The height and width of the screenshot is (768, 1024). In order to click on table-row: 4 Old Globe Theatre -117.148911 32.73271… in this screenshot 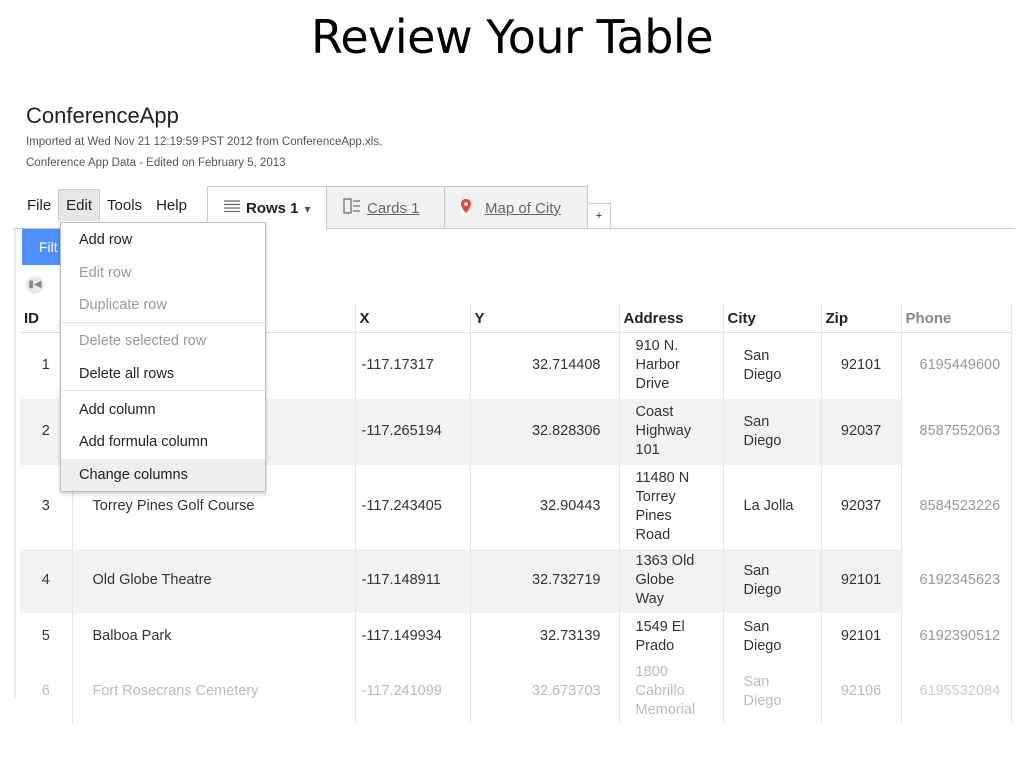, I will do `click(516, 580)`.